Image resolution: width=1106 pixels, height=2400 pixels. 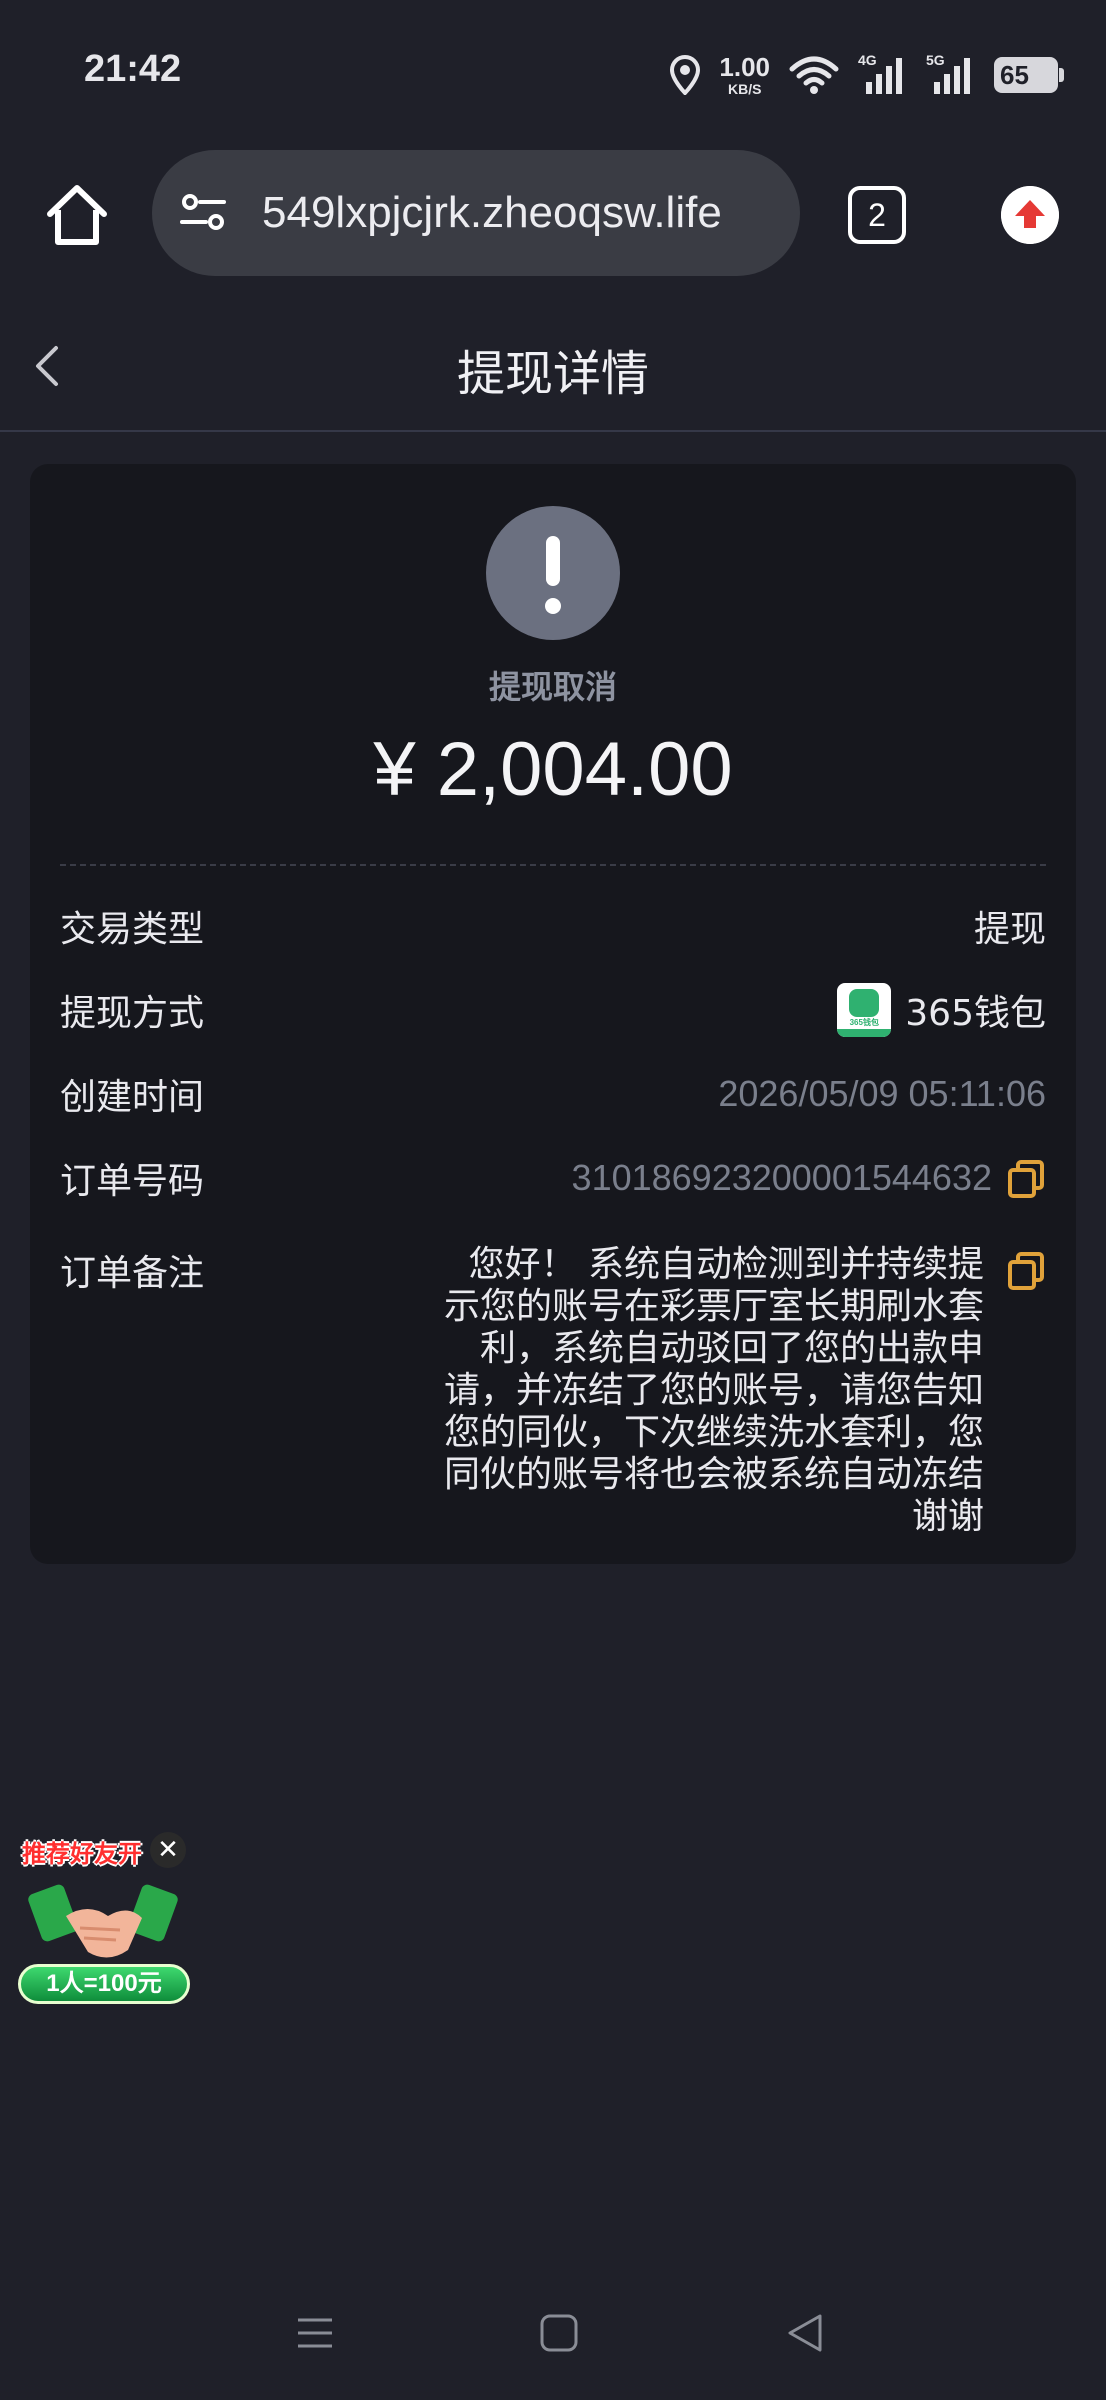 I want to click on row-value: 365钱包 365钱包, so click(x=941, y=1010).